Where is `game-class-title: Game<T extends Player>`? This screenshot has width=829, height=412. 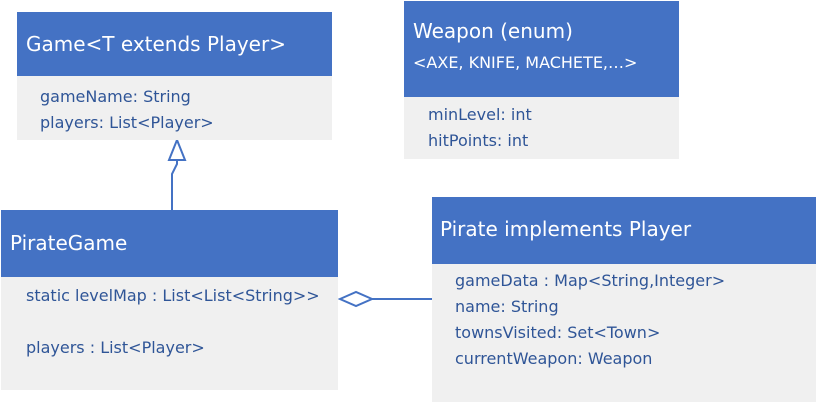 game-class-title: Game<T extends Player> is located at coordinates (156, 44).